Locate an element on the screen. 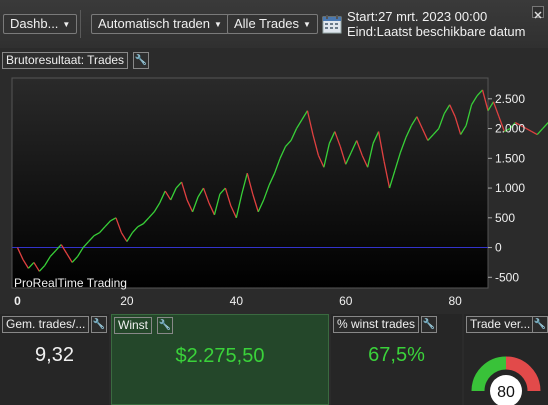 The image size is (548, 405). mode-label: Automatisch traden is located at coordinates (154, 23).